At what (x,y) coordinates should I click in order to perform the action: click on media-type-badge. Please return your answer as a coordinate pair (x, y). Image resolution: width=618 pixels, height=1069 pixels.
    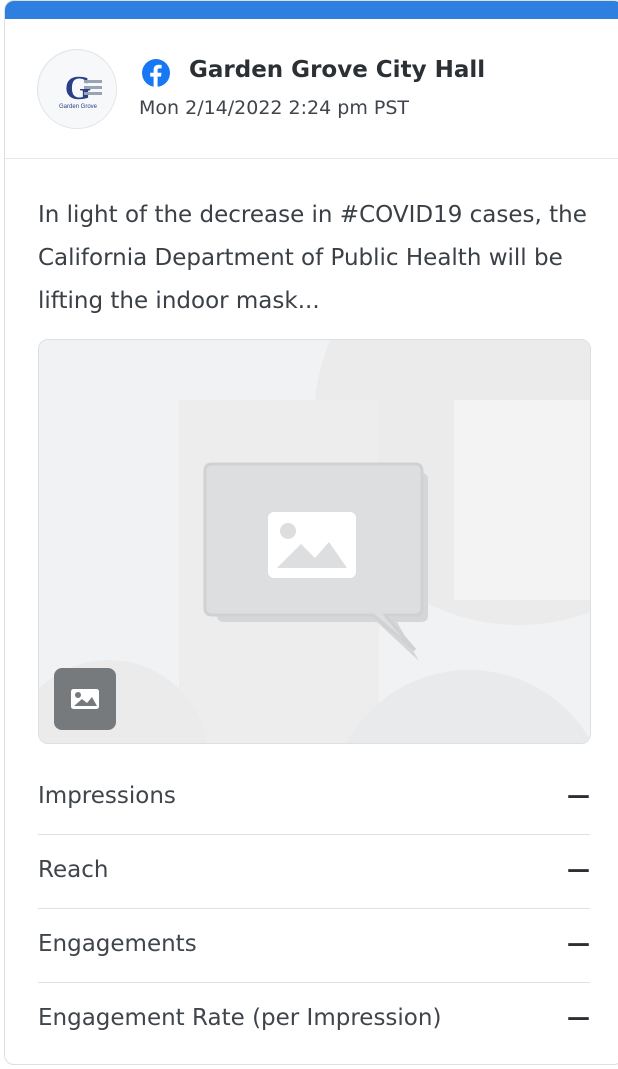
    Looking at the image, I should click on (85, 699).